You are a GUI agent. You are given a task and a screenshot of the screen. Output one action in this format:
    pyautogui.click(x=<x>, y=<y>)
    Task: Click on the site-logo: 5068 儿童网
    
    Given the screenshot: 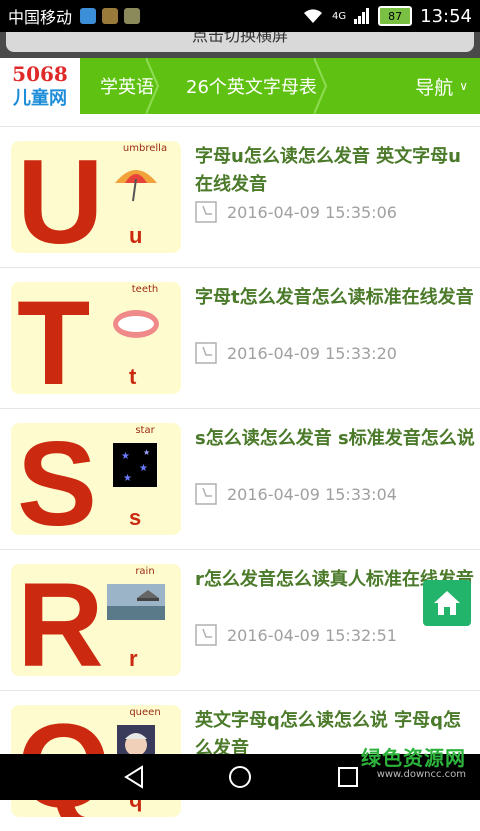 What is the action you would take?
    pyautogui.click(x=40, y=86)
    